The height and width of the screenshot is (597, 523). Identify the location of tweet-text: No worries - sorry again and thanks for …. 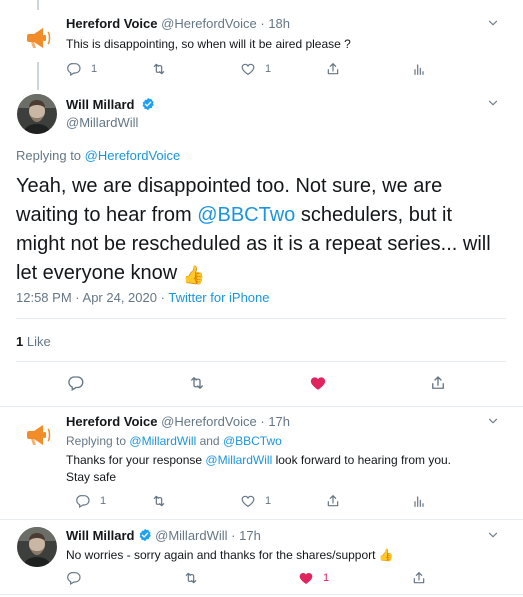
(221, 555).